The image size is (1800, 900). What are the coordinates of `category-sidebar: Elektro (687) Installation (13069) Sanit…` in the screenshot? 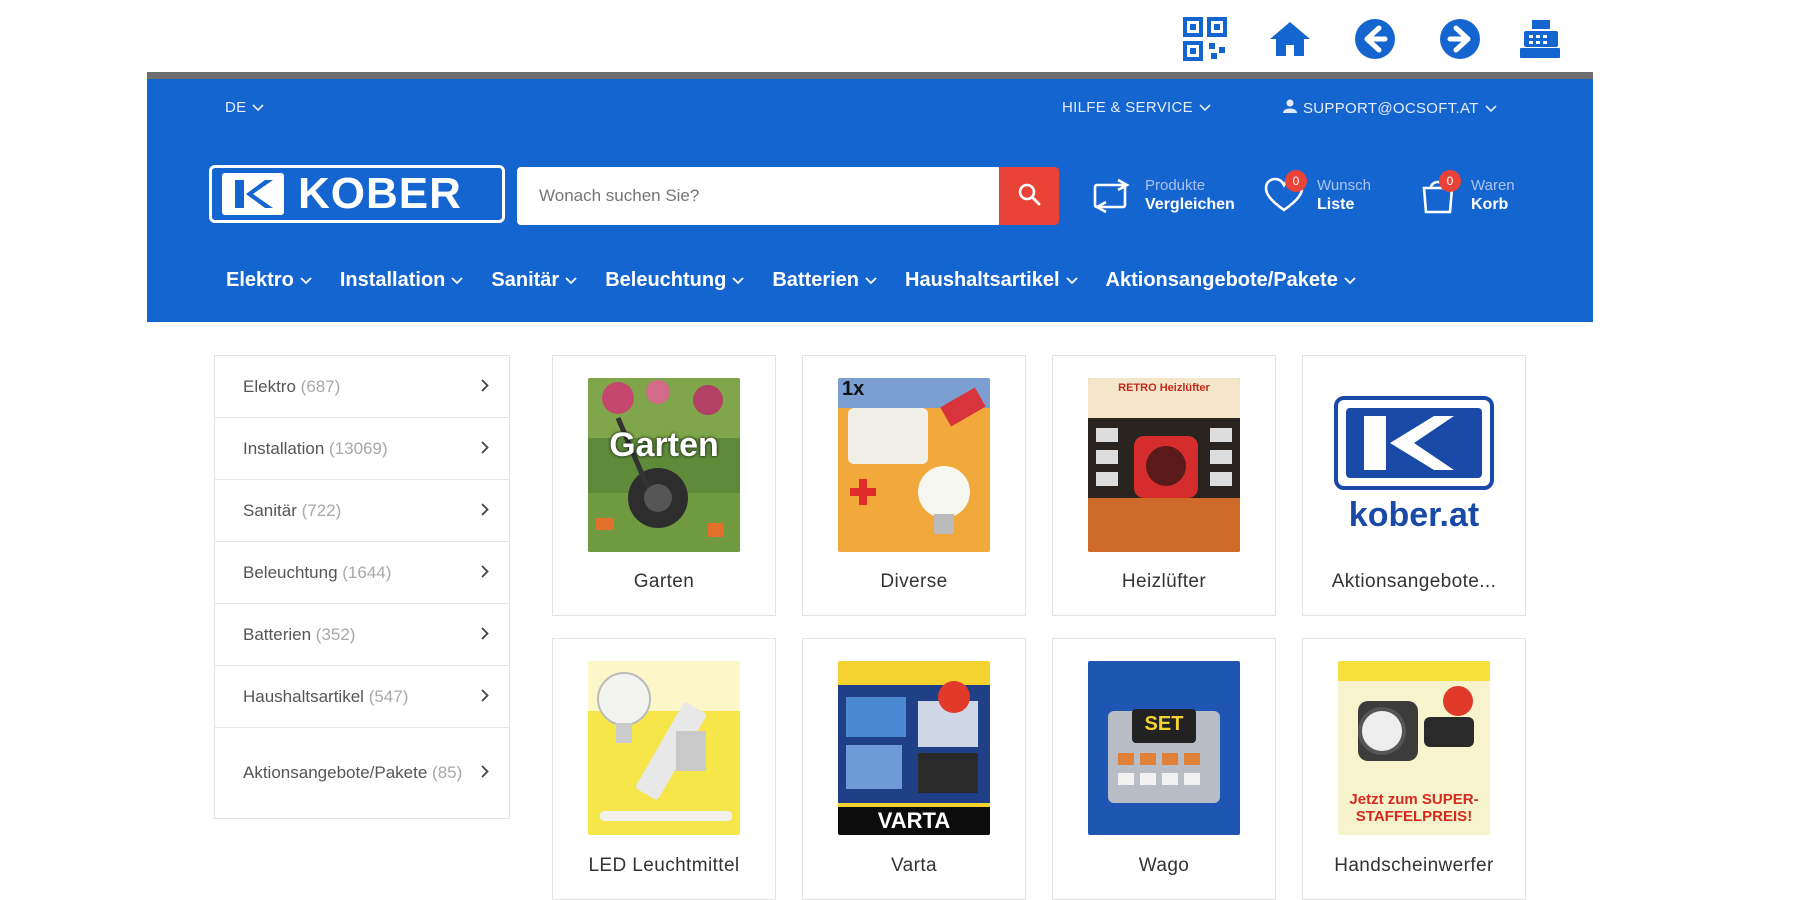 It's located at (362, 587).